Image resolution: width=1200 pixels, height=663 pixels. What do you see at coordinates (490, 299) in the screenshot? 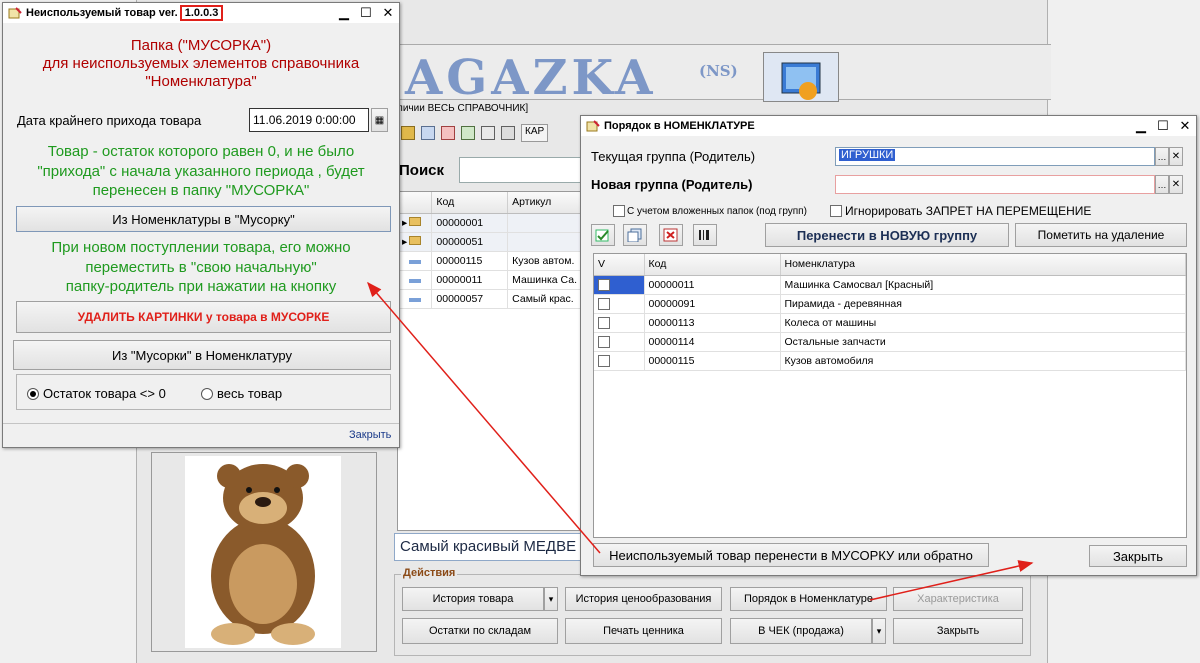
I see `table-row: 00000057 Самый крас.` at bounding box center [490, 299].